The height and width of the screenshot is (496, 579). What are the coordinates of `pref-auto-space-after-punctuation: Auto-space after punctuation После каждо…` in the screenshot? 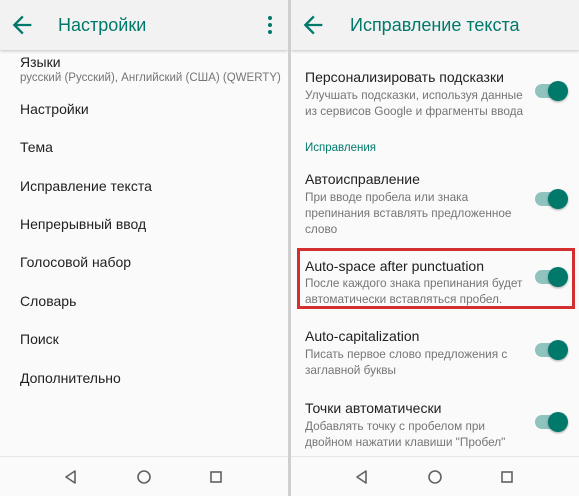 It's located at (435, 278).